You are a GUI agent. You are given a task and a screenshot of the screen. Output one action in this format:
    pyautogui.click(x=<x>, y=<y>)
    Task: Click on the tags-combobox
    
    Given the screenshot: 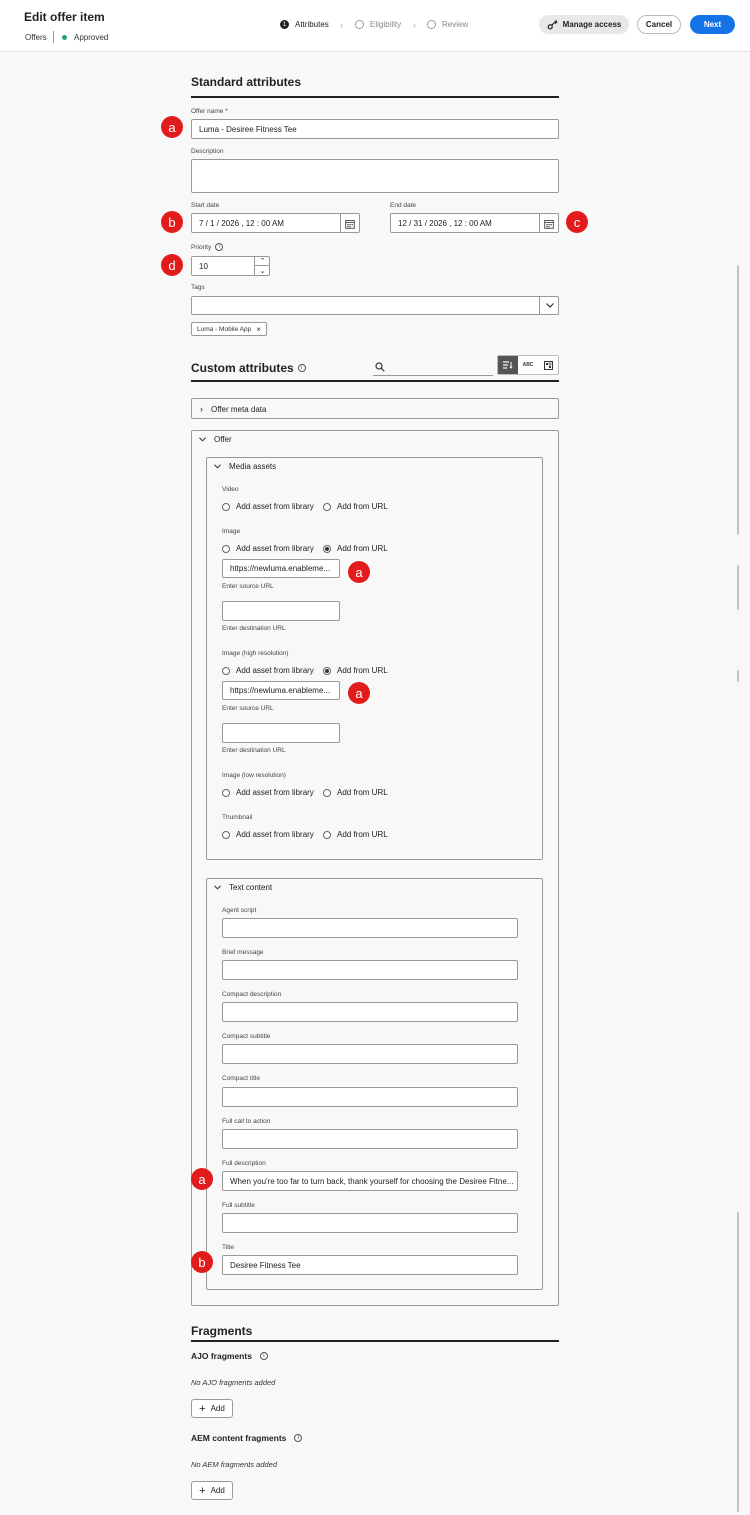 What is the action you would take?
    pyautogui.click(x=375, y=305)
    